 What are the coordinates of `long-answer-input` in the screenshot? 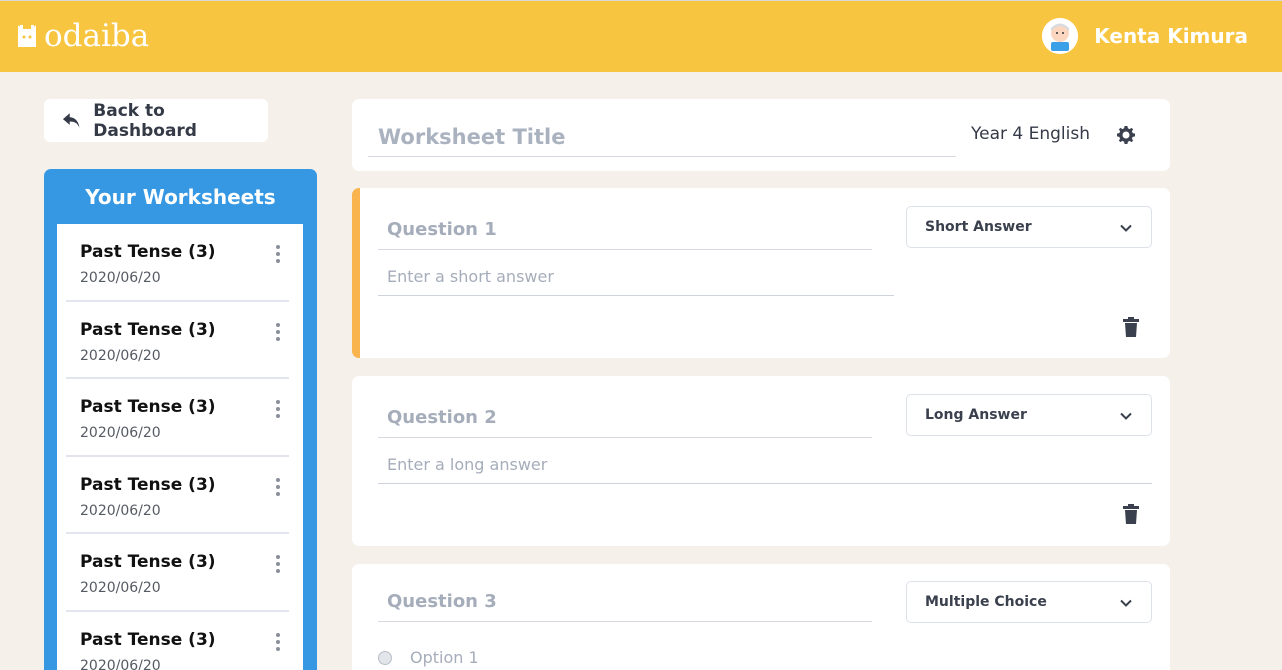 It's located at (765, 465).